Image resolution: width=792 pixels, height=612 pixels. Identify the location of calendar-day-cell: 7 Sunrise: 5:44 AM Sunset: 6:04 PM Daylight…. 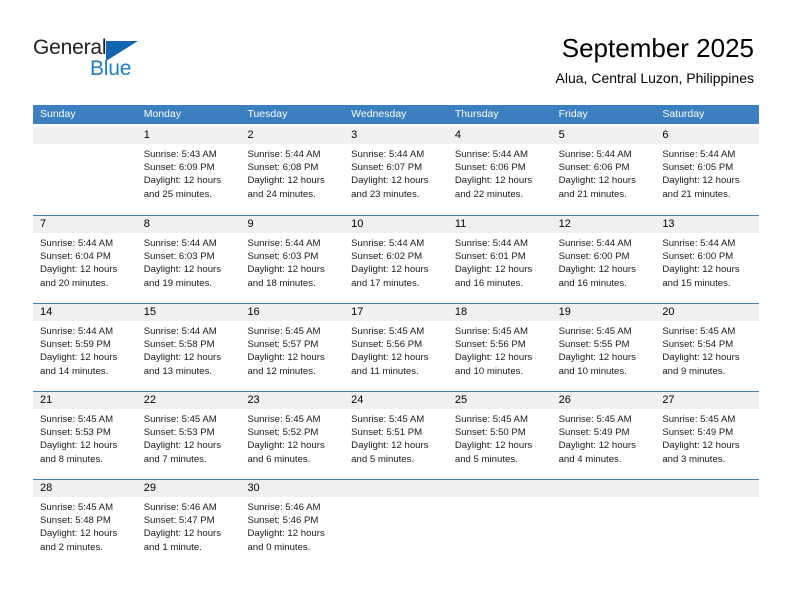
(85, 259).